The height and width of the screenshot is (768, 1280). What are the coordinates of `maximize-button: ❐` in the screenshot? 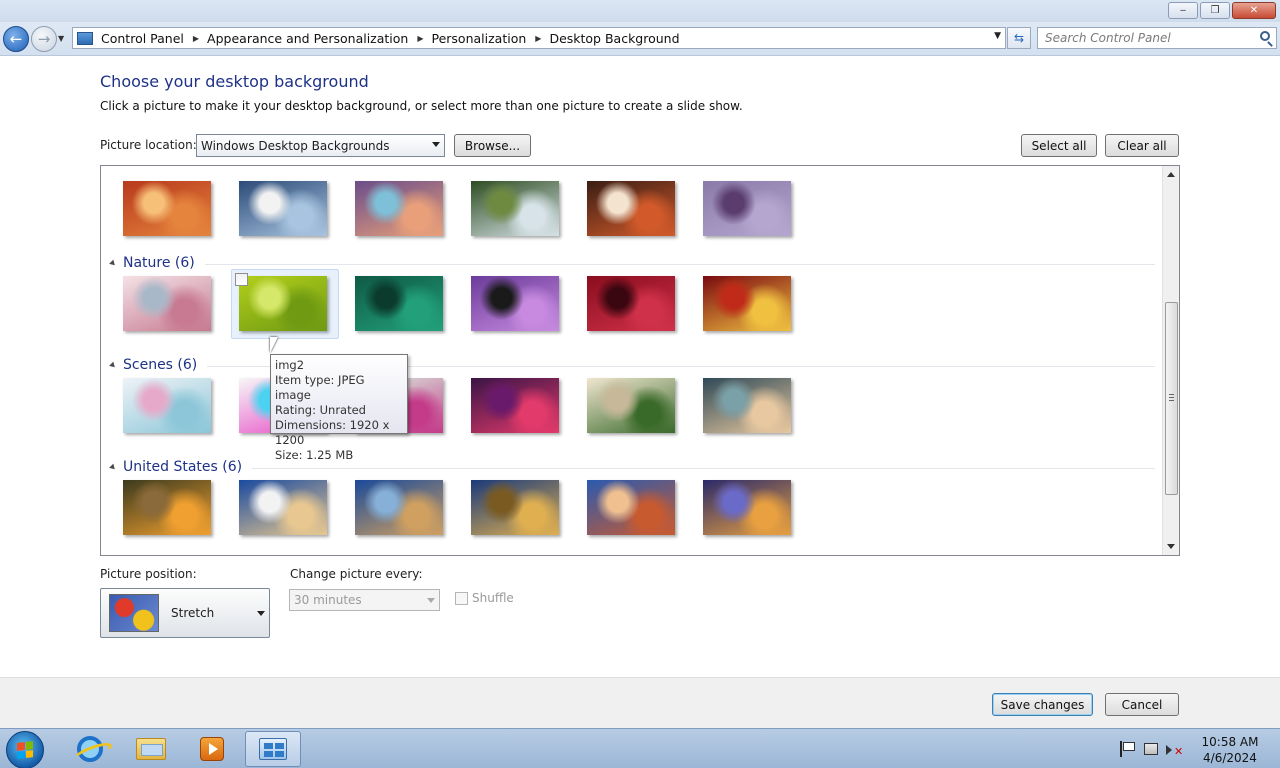 It's located at (1215, 10).